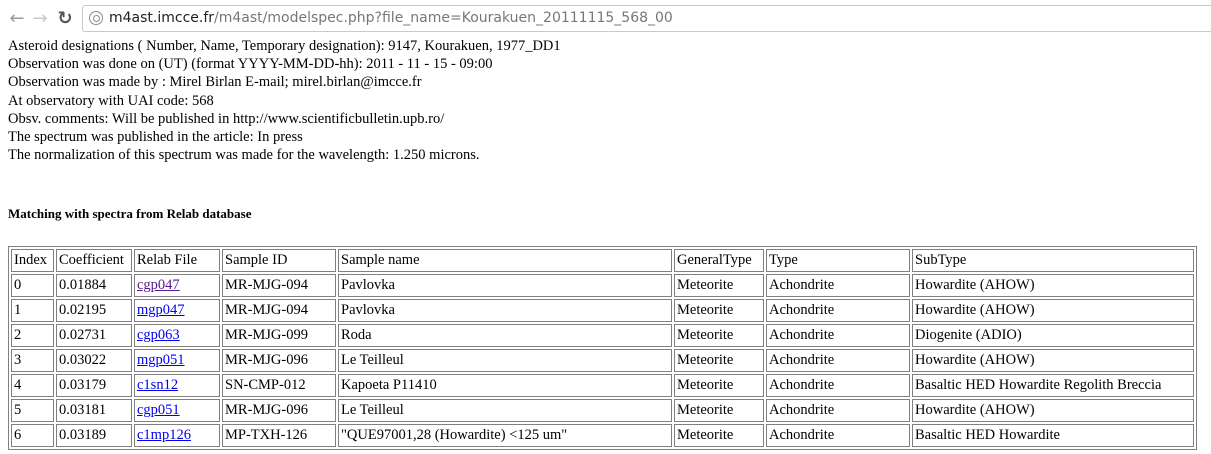  I want to click on cell-relab-file: c1mp126, so click(177, 435).